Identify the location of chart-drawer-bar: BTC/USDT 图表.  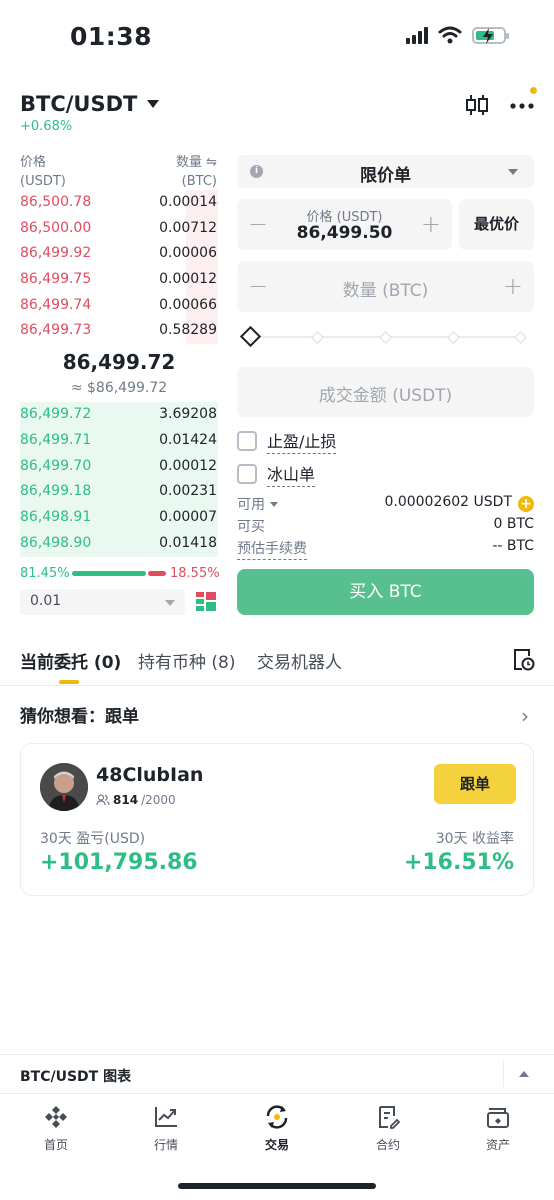
(277, 1073).